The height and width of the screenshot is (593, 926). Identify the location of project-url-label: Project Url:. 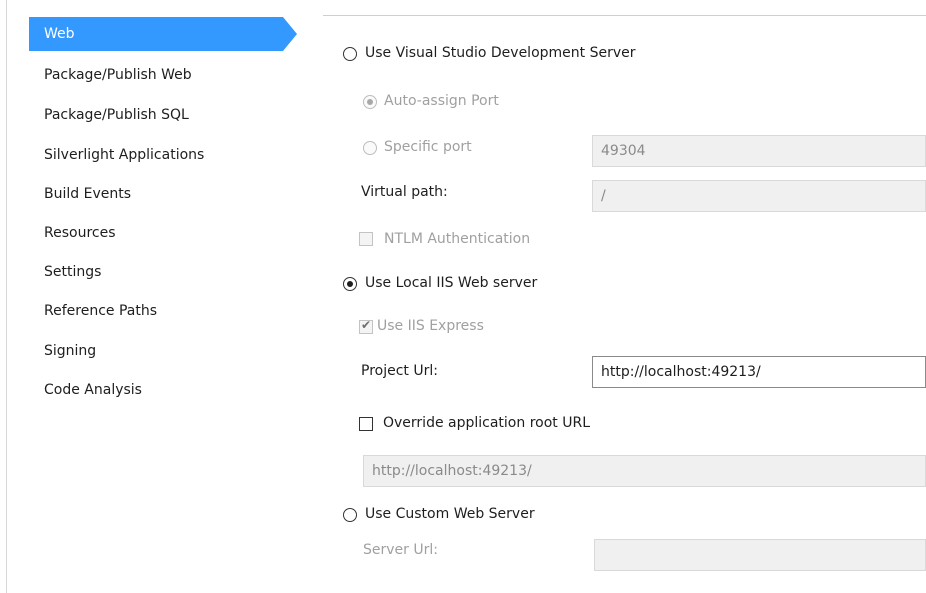
(399, 371).